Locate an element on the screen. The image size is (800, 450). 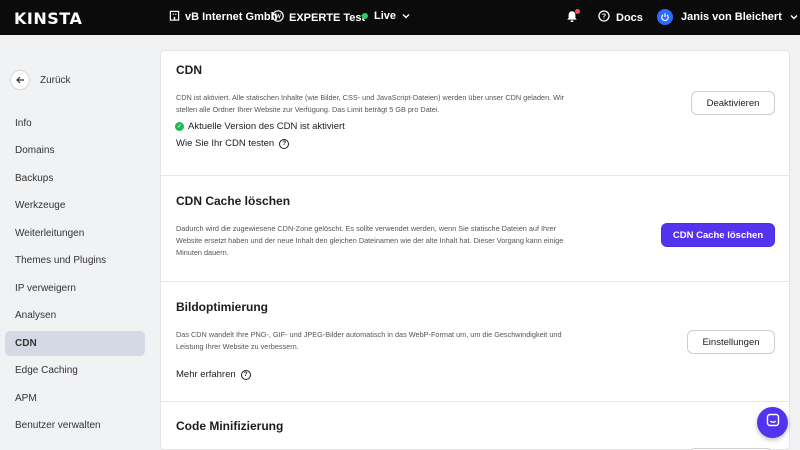
wordpress-icon: W is located at coordinates (278, 17).